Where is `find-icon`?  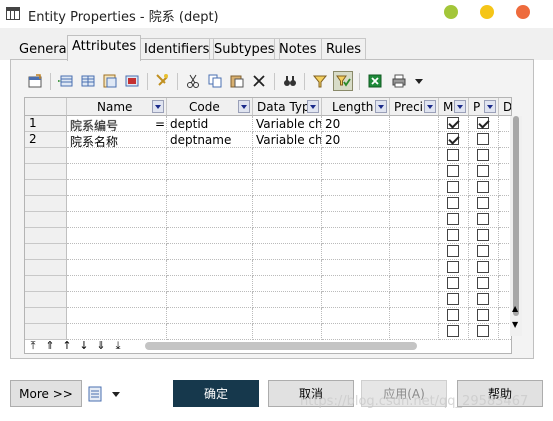 find-icon is located at coordinates (162, 81).